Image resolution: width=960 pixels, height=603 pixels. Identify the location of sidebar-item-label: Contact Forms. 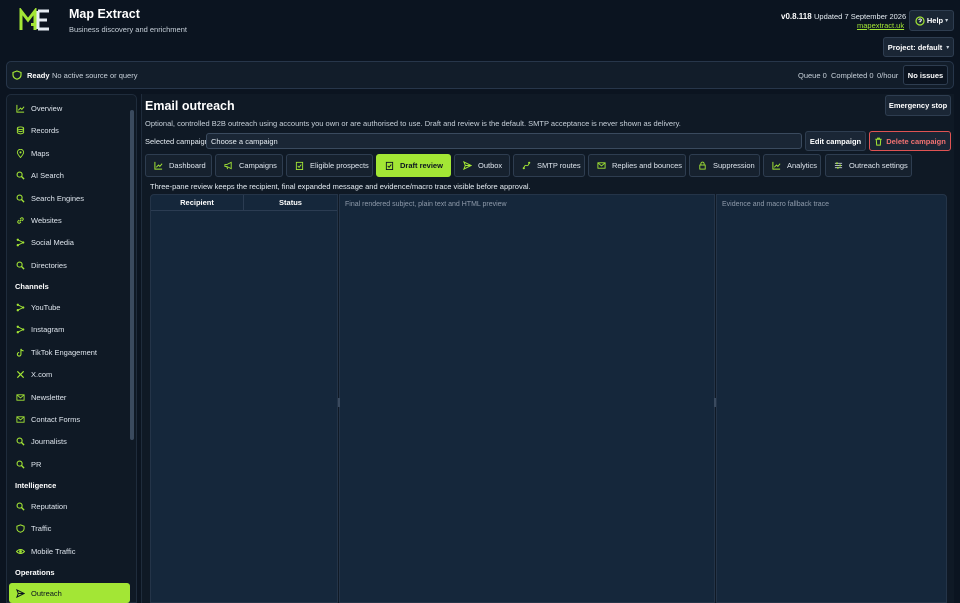
(56, 419).